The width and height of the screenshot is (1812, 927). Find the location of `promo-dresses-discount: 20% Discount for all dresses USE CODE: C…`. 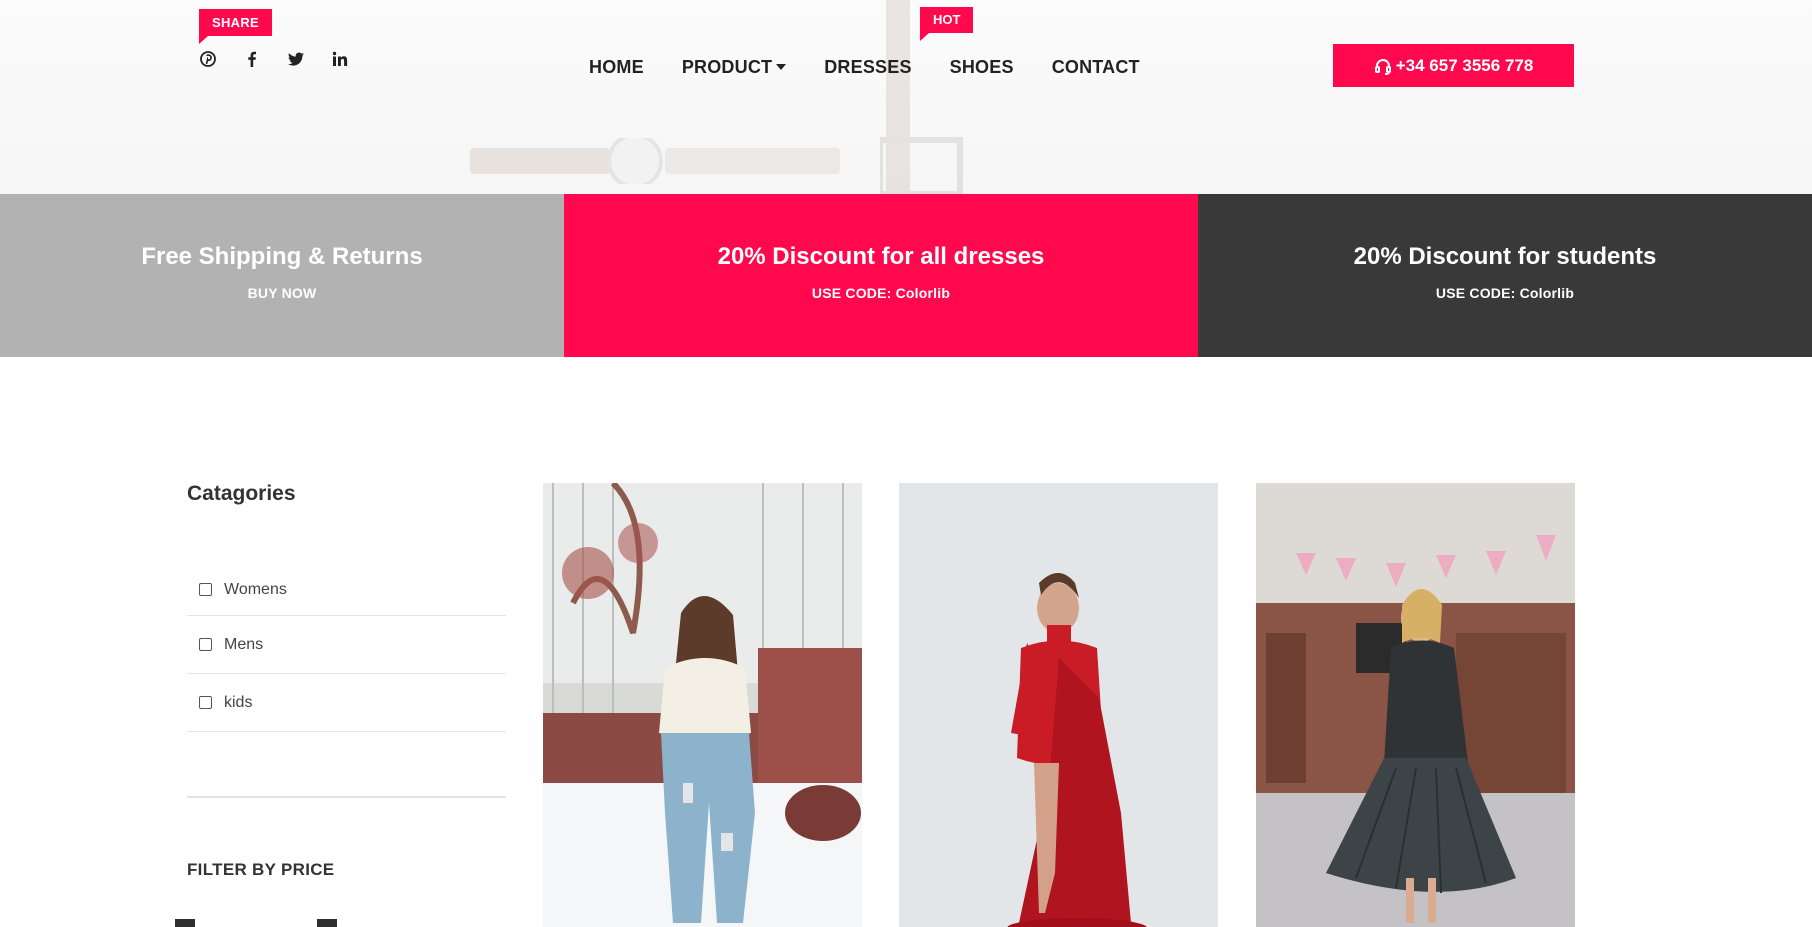

promo-dresses-discount: 20% Discount for all dresses USE CODE: C… is located at coordinates (881, 275).